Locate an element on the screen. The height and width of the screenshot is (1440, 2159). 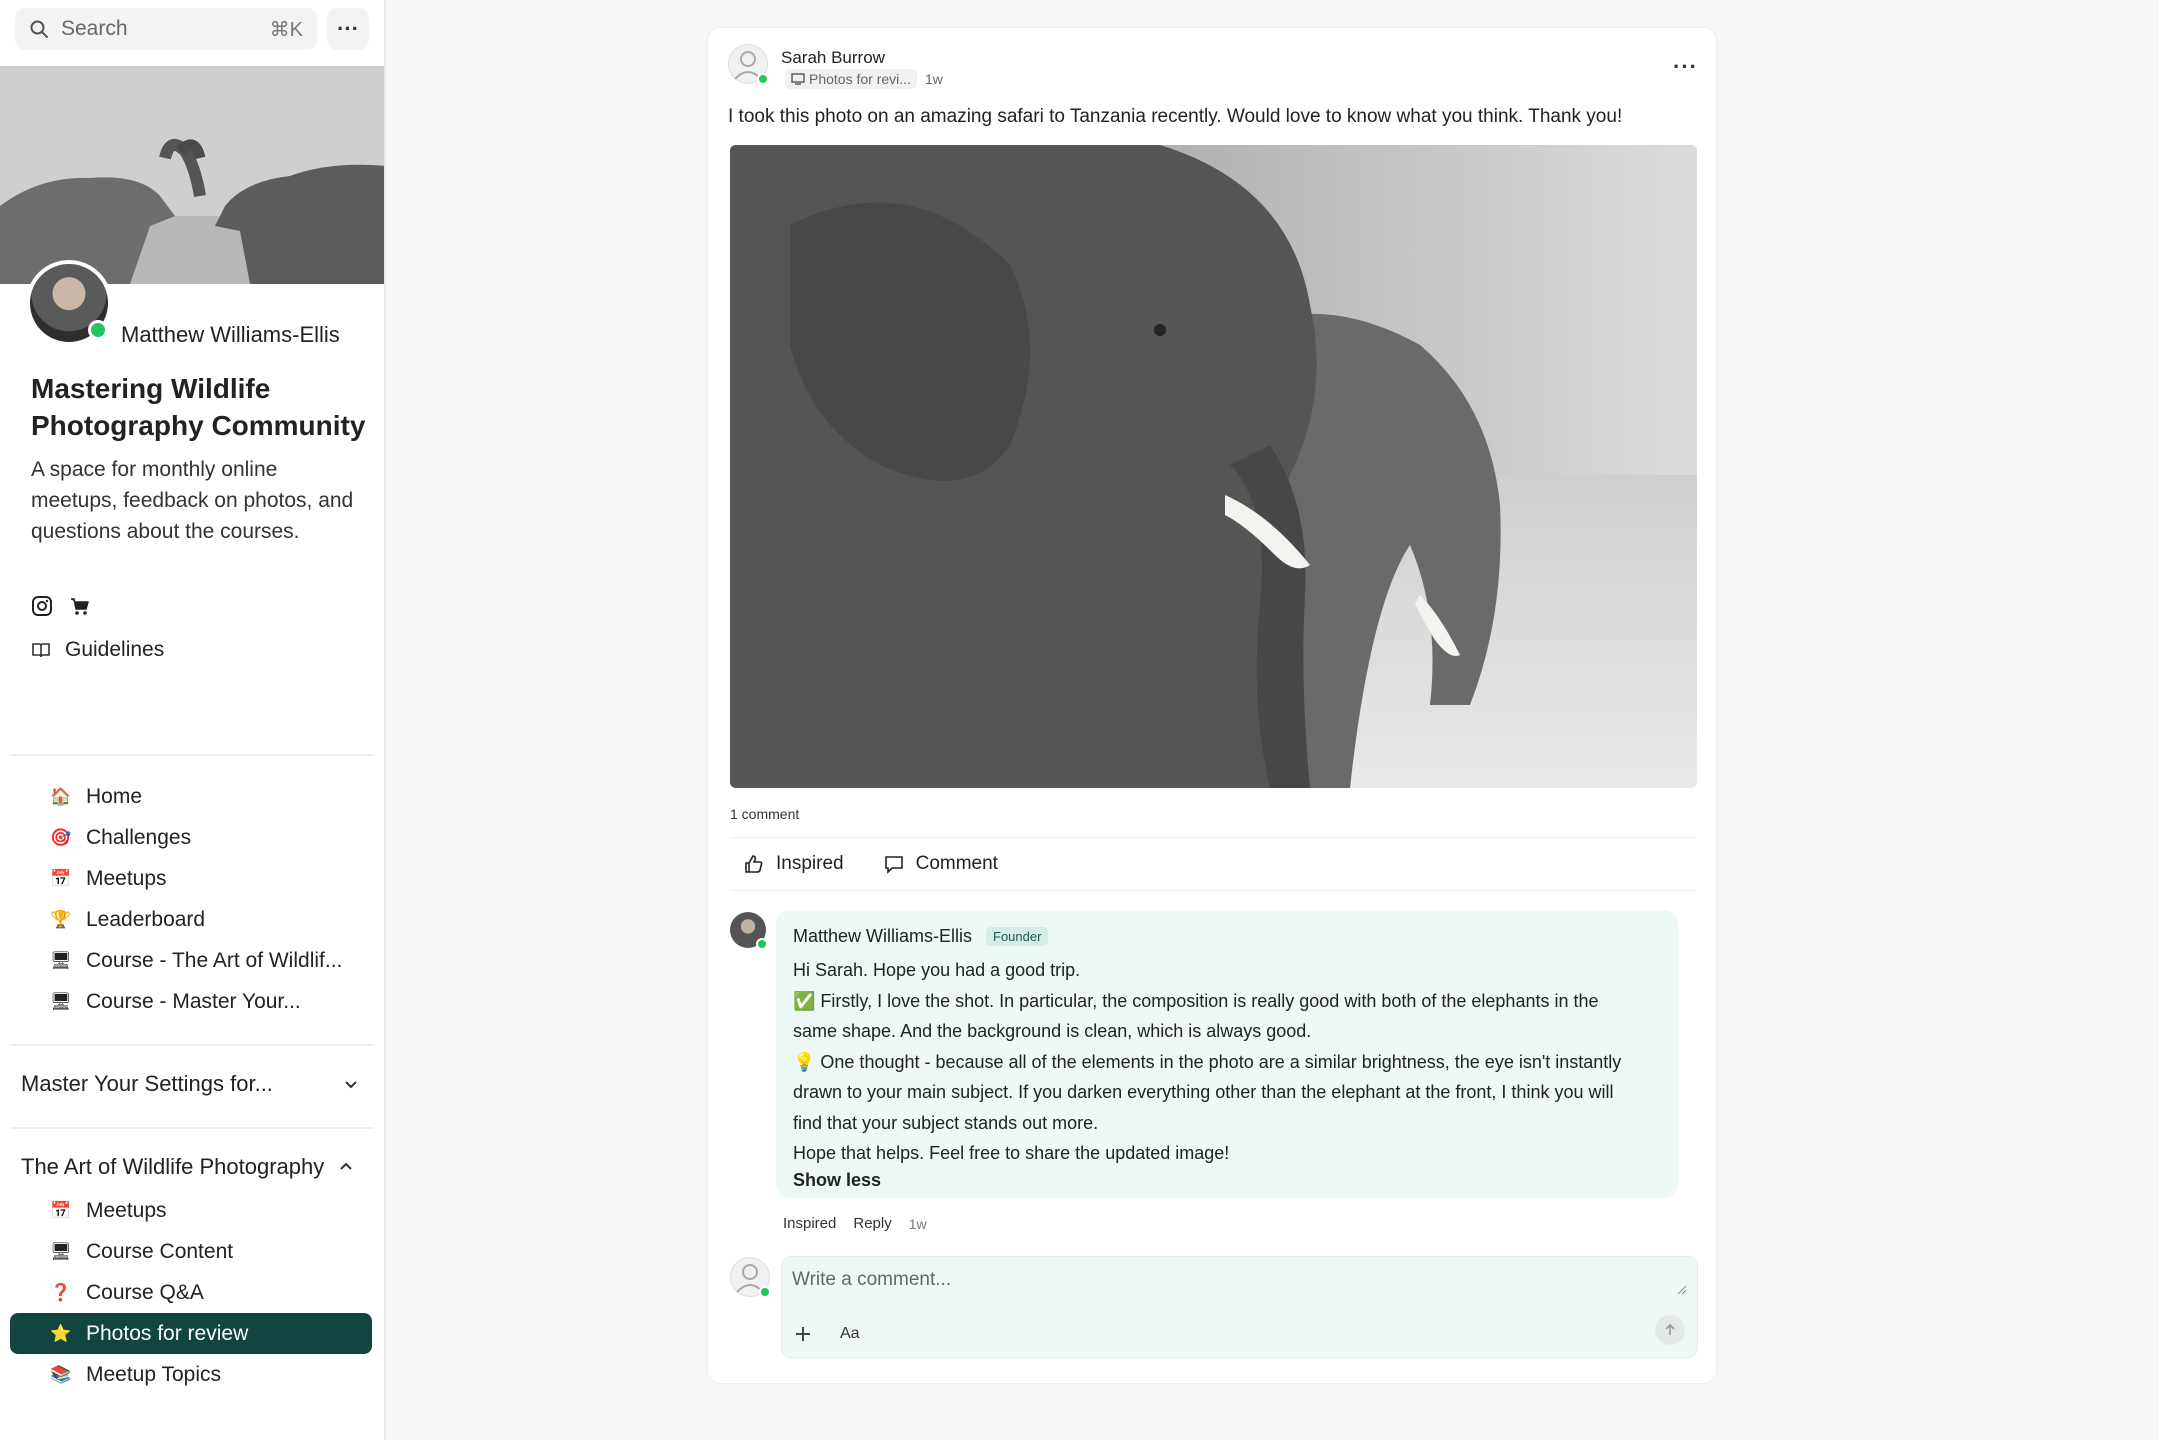
nav-item-label: Course Q&A is located at coordinates (145, 1292).